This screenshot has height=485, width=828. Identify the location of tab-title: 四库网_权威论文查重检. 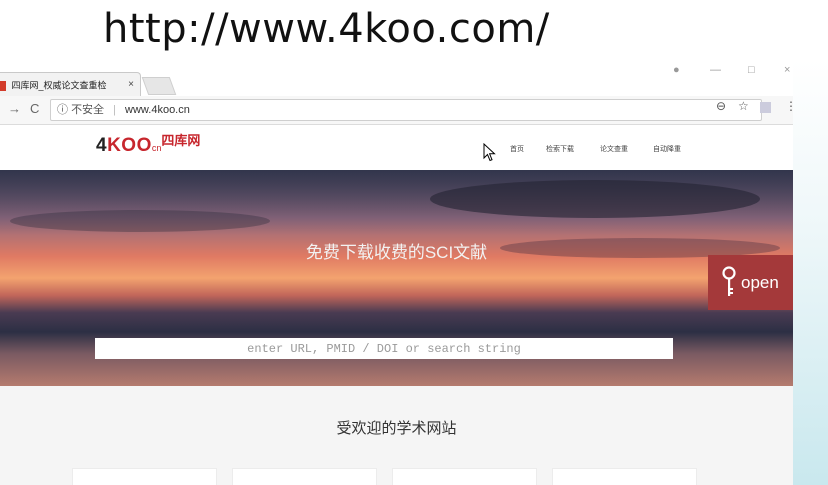
(59, 85).